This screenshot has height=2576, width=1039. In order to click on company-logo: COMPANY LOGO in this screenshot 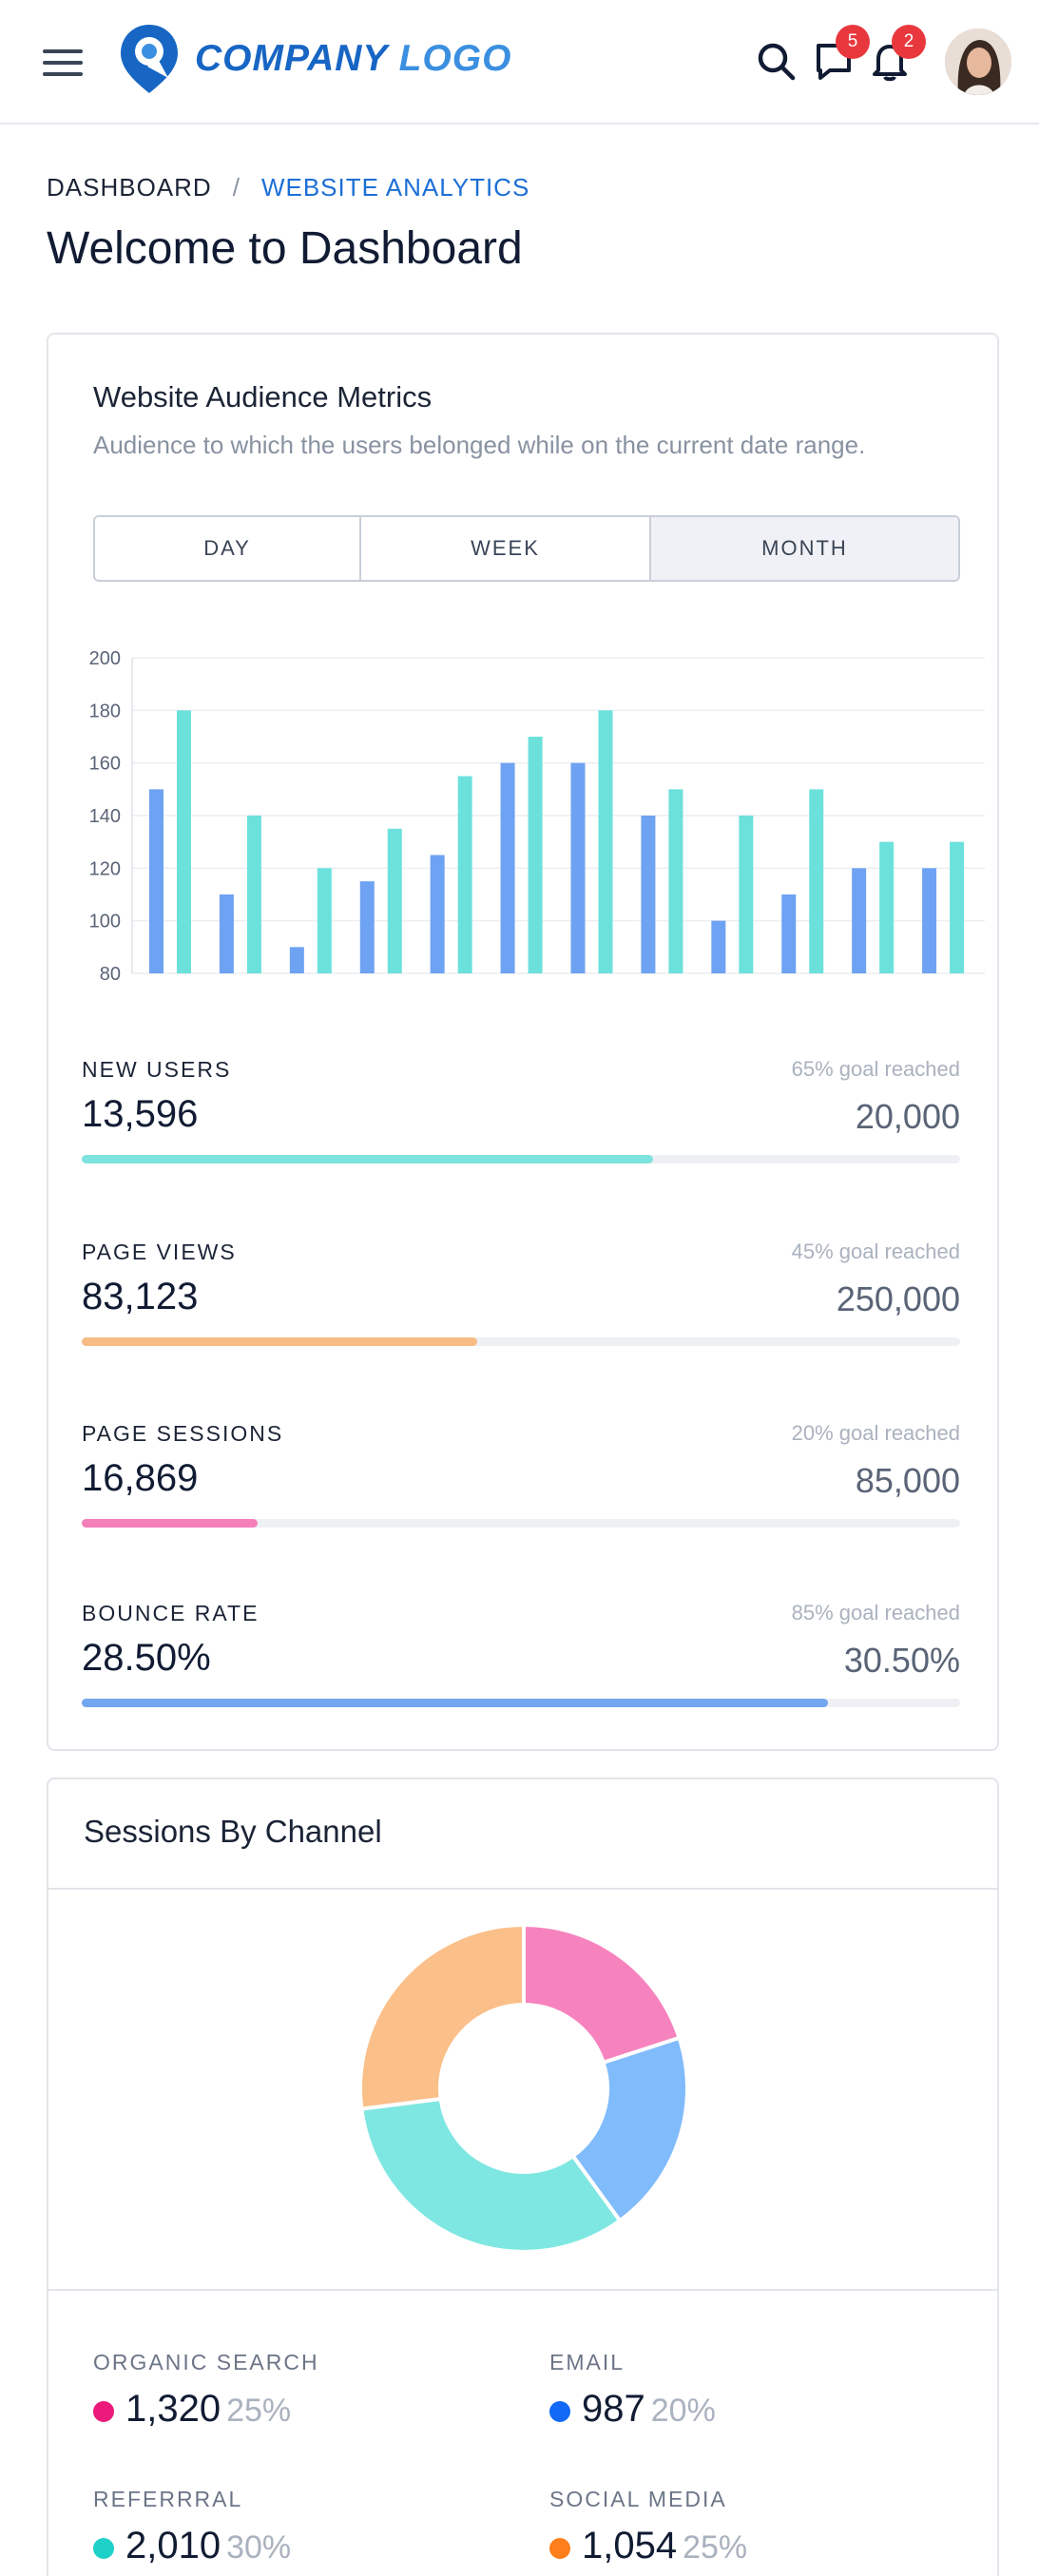, I will do `click(315, 59)`.